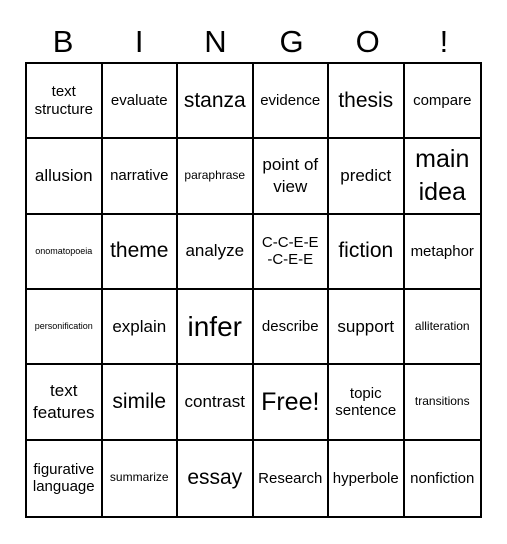 Image resolution: width=507 pixels, height=544 pixels. I want to click on bingo-cell: describe, so click(291, 328).